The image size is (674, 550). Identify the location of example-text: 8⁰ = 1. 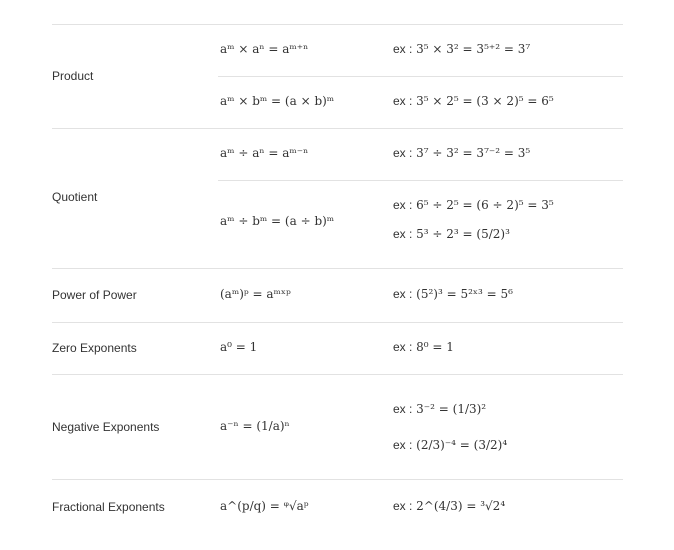
(435, 347).